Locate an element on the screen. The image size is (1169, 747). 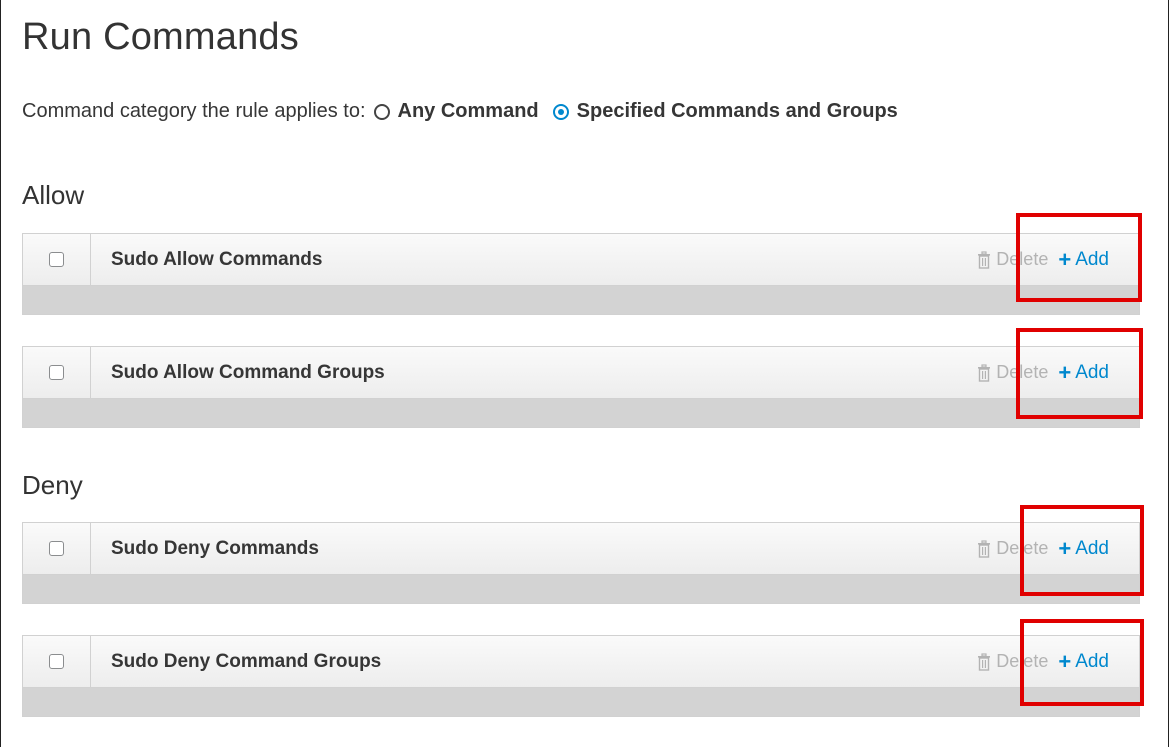
table-sudo-deny-commands: Sudo Deny Commands Delete + Add is located at coordinates (581, 563).